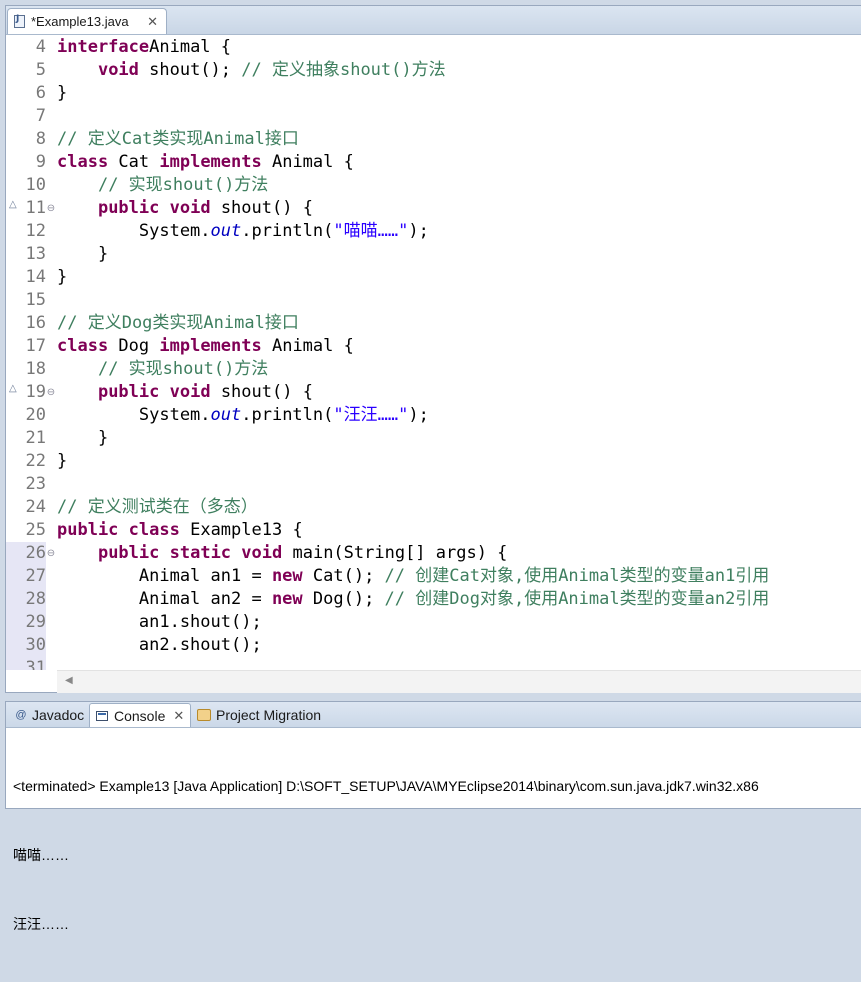  Describe the element at coordinates (157, 507) in the screenshot. I see `code-text: // 定义测试类在（多态）` at that location.